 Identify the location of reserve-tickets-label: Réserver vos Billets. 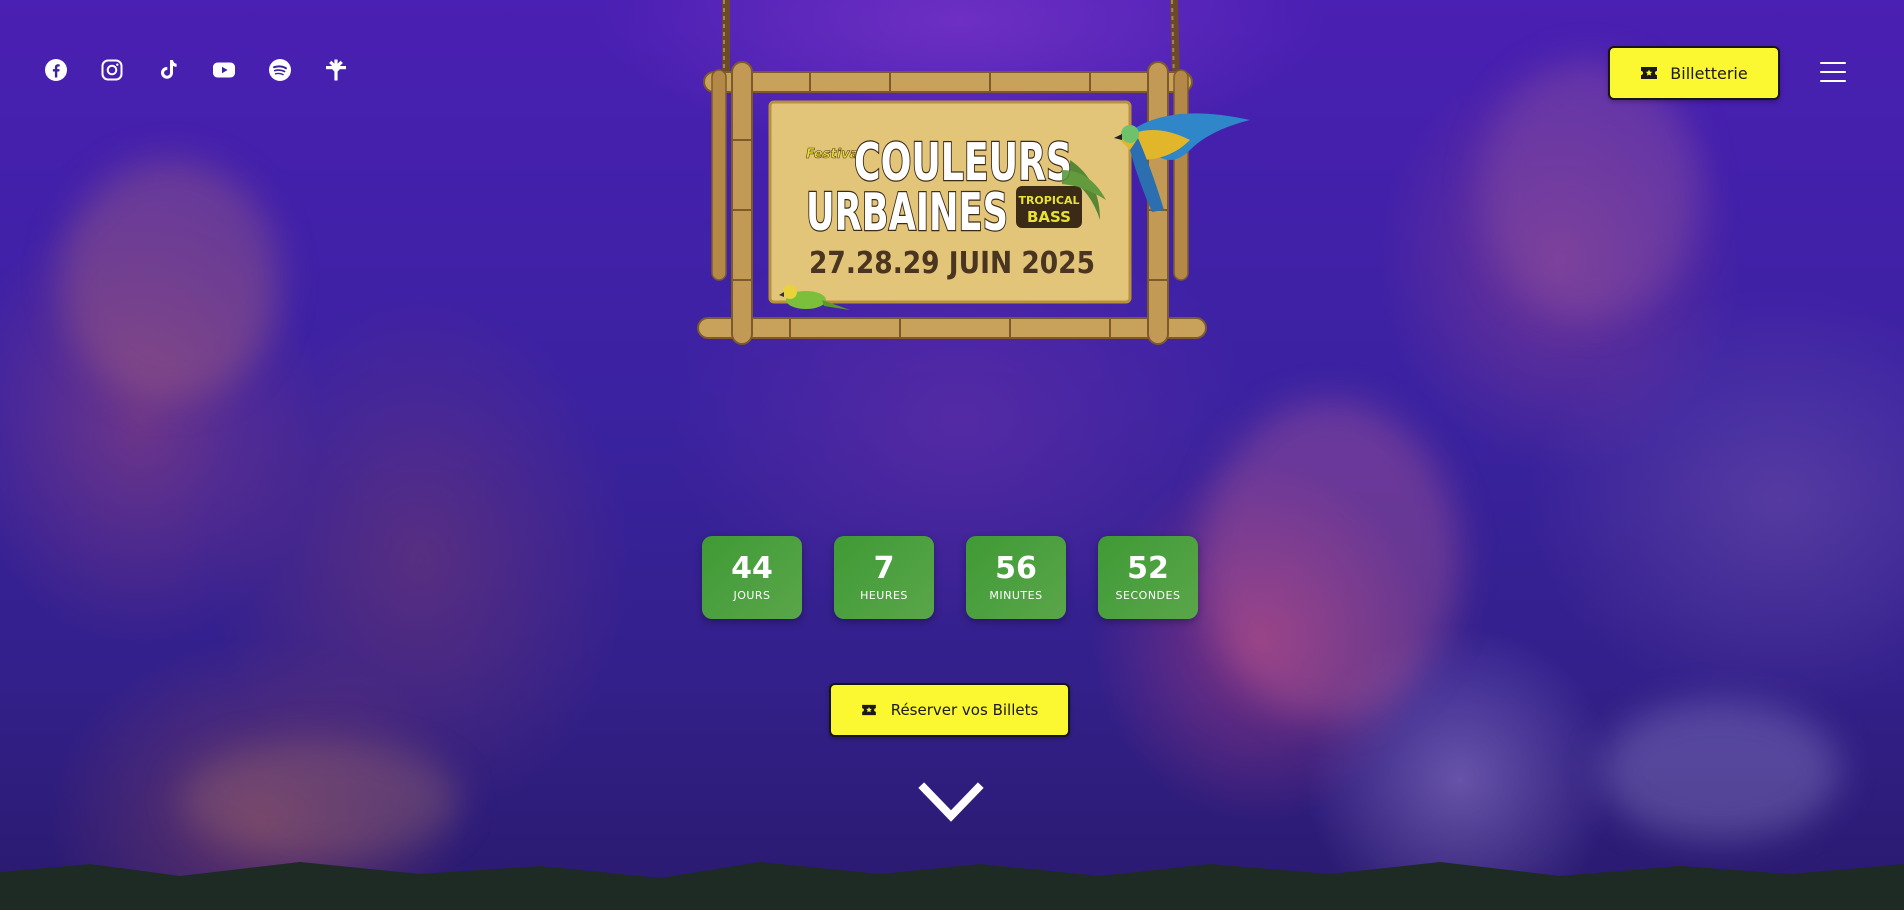
(964, 710).